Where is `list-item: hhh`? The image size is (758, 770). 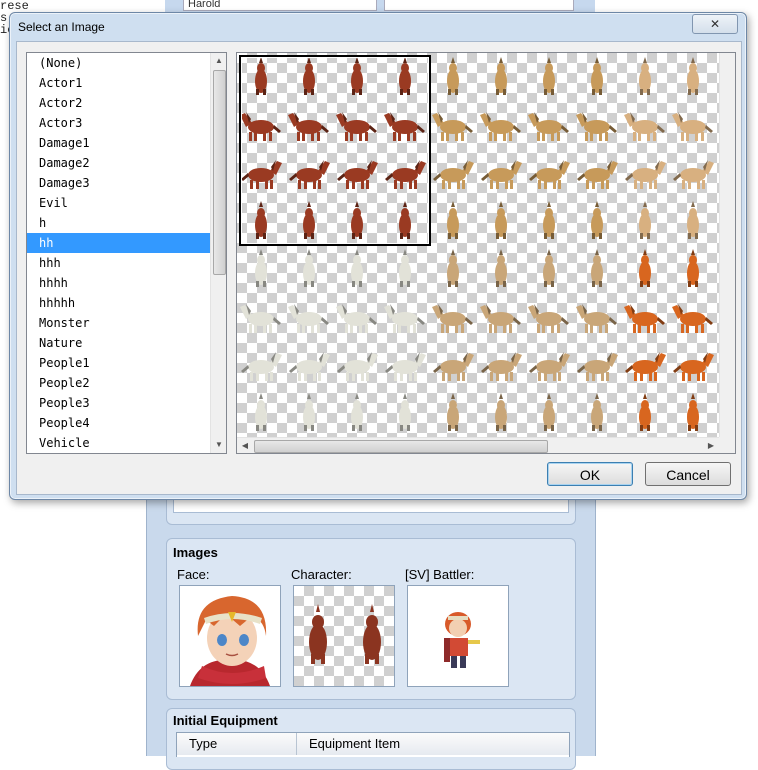
list-item: hhh is located at coordinates (118, 263).